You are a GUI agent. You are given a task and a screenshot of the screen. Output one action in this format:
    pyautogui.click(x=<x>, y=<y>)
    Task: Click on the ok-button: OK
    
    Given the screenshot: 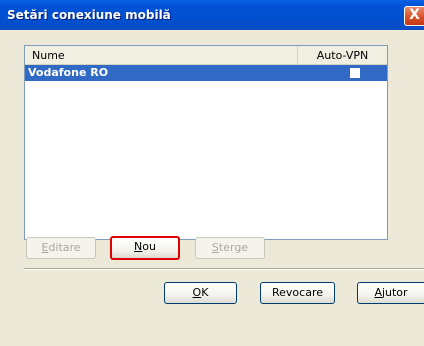 What is the action you would take?
    pyautogui.click(x=200, y=293)
    